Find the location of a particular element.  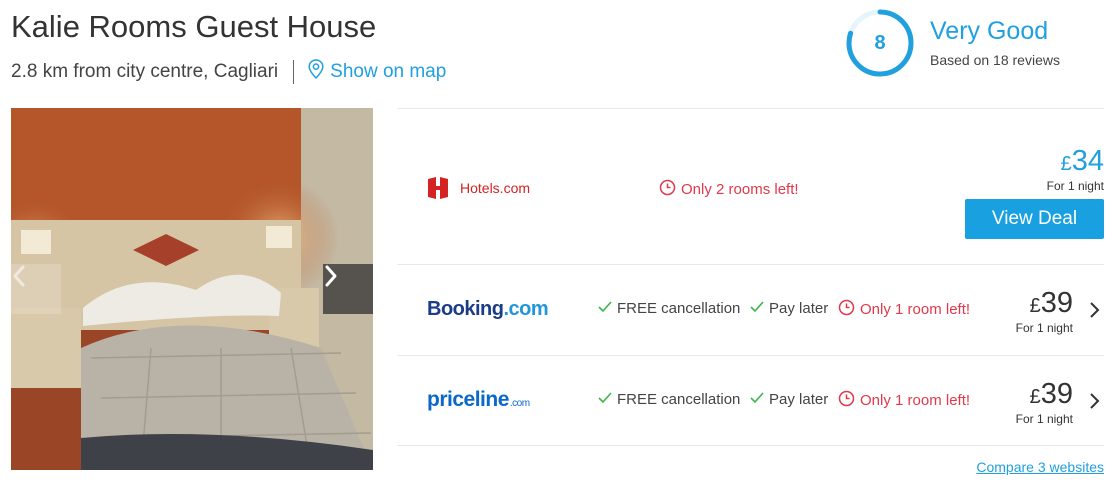

divider is located at coordinates (294, 72).